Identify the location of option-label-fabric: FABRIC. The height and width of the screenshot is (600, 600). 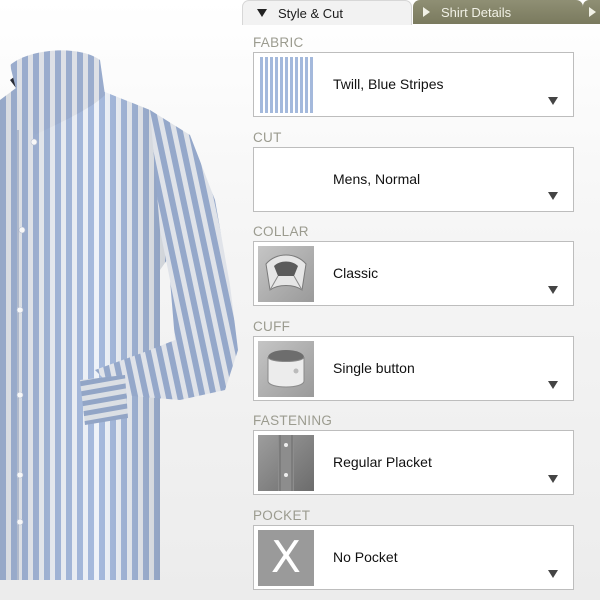
(278, 42).